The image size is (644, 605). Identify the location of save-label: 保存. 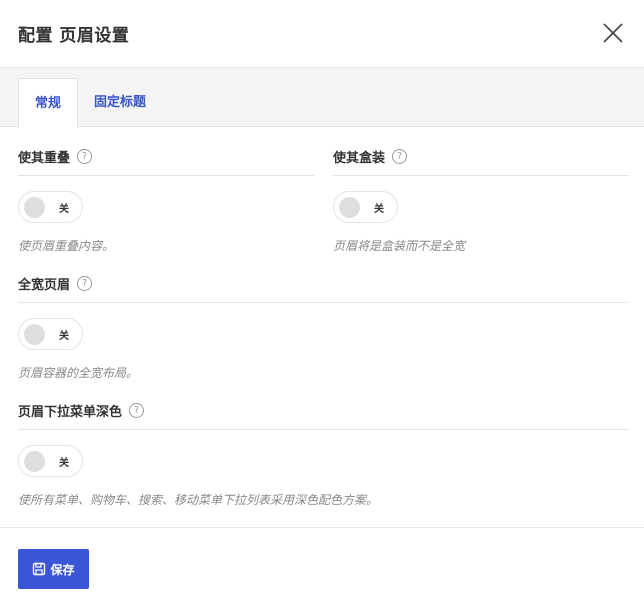
(62, 569).